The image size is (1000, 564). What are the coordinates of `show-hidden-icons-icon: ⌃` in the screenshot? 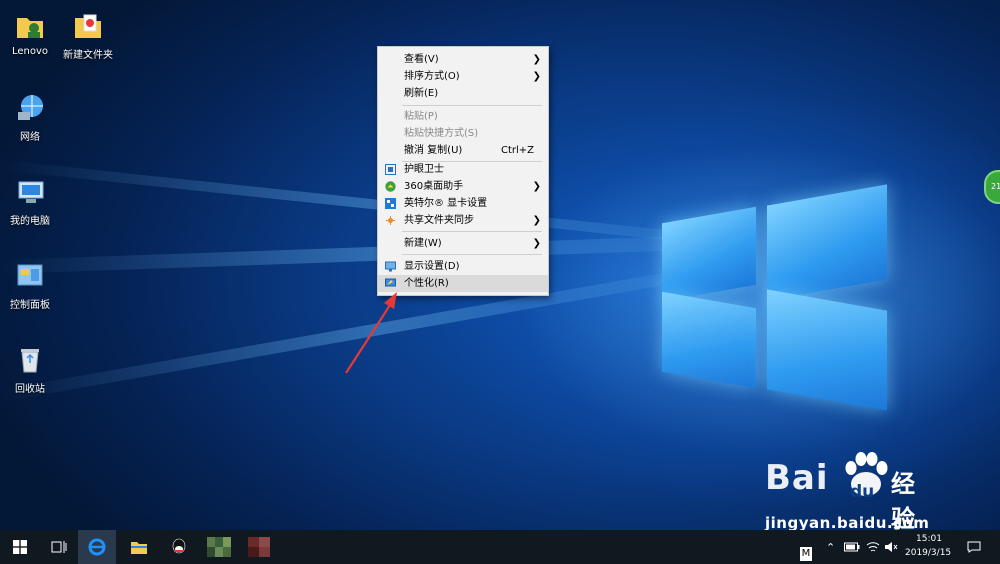 It's located at (830, 547).